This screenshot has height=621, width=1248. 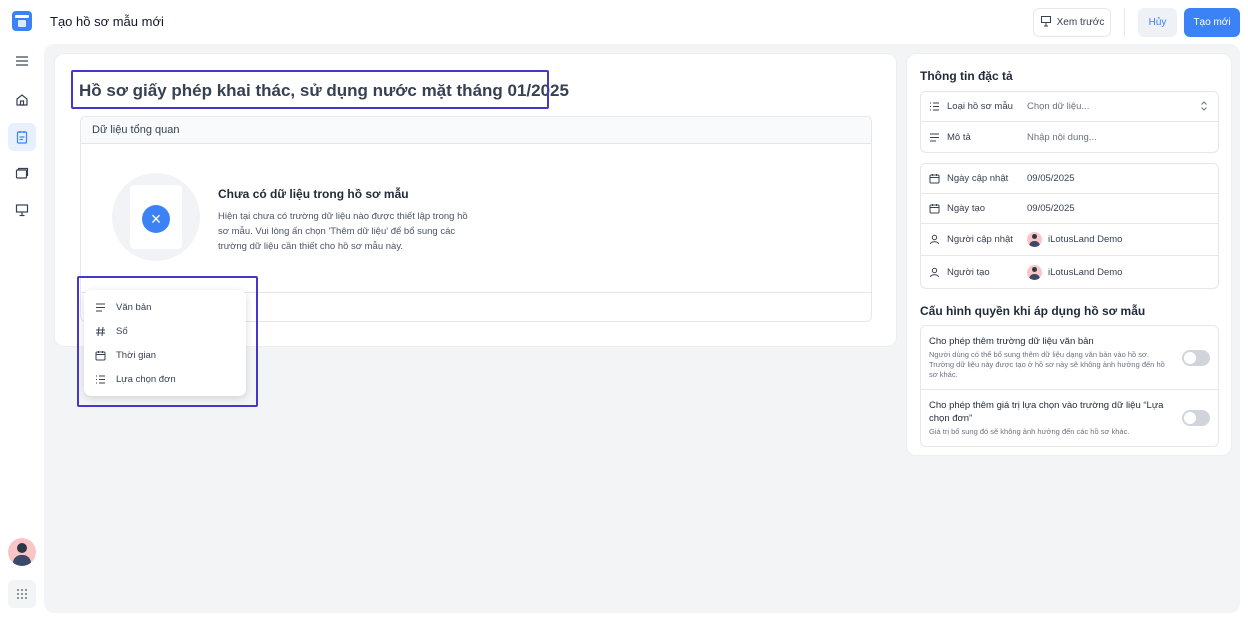 I want to click on user-avatar, so click(x=22, y=552).